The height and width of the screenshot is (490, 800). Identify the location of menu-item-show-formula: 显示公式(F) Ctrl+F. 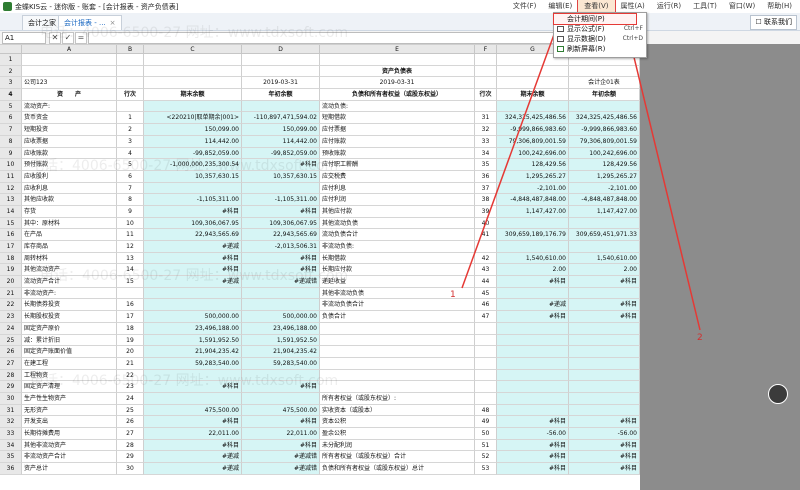
(600, 29).